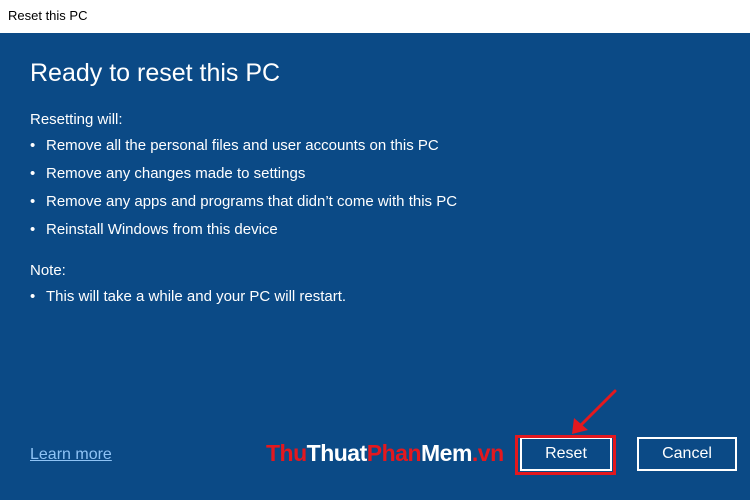 The image size is (750, 500). What do you see at coordinates (385, 453) in the screenshot?
I see `watermark-logo: ThuThuatPhanMem.vn` at bounding box center [385, 453].